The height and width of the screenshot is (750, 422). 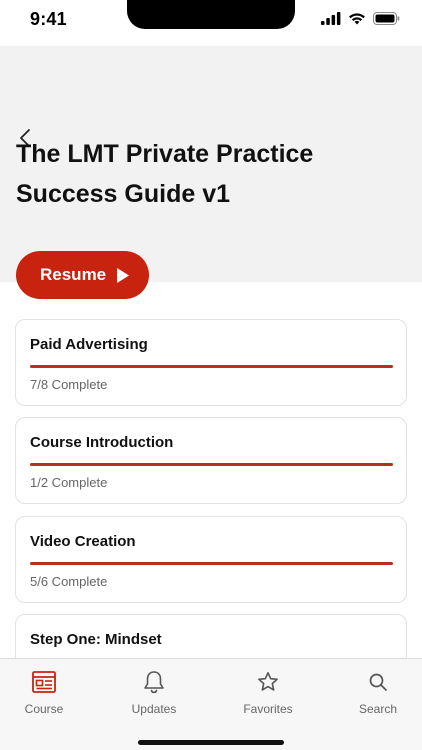 What do you see at coordinates (69, 482) in the screenshot?
I see `module-status: 1/2 Complete` at bounding box center [69, 482].